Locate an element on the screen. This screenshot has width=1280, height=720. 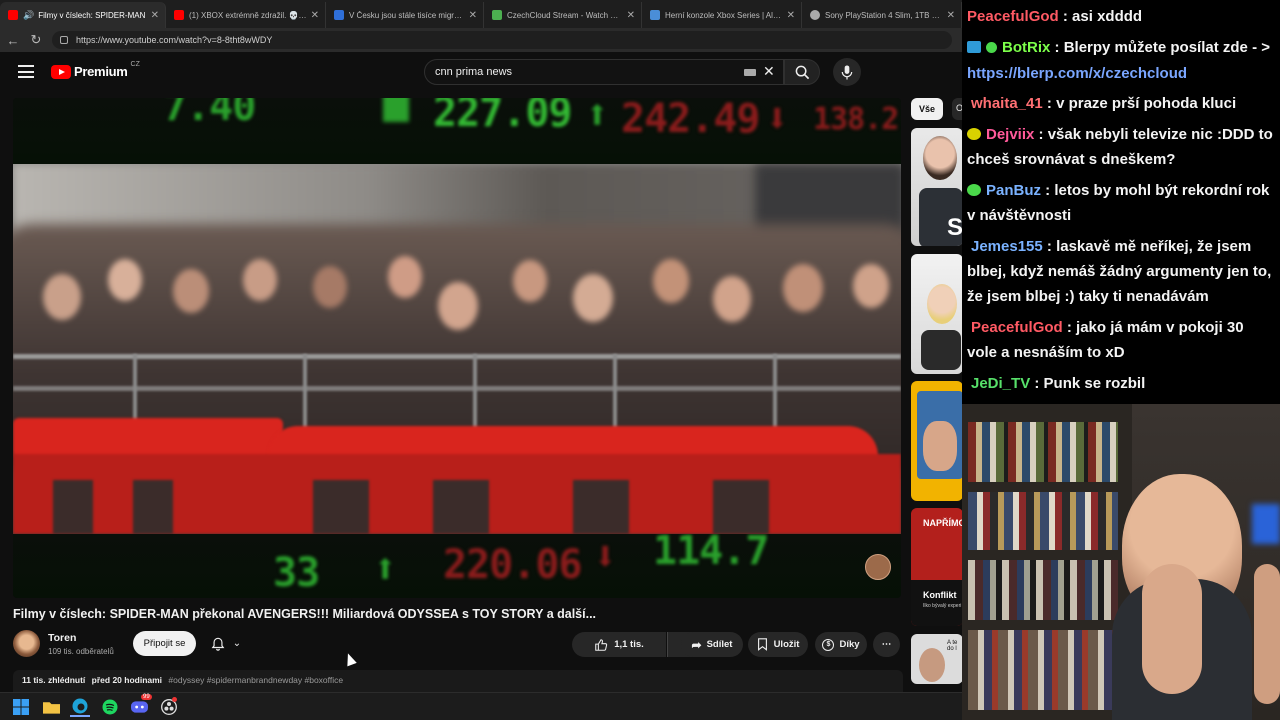
search-button is located at coordinates (802, 72).